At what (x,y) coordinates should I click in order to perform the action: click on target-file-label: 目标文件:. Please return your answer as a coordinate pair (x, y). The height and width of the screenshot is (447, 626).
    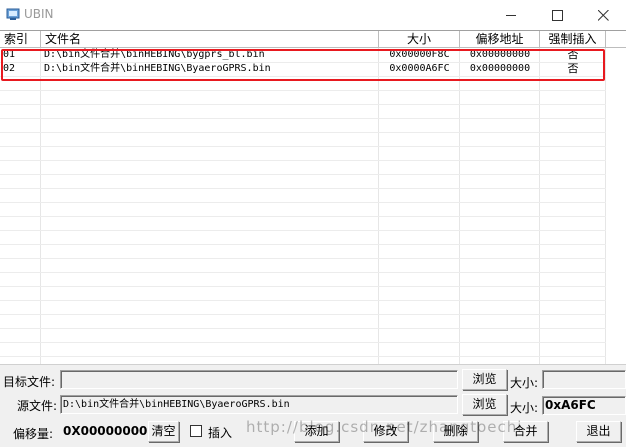
    Looking at the image, I should click on (29, 382).